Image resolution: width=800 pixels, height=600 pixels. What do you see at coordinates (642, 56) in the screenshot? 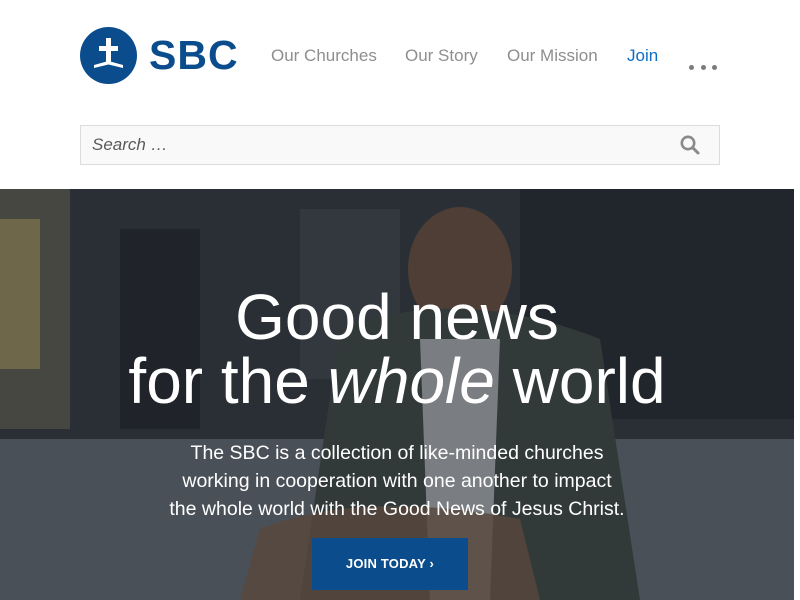
I see `nav-join: Join` at bounding box center [642, 56].